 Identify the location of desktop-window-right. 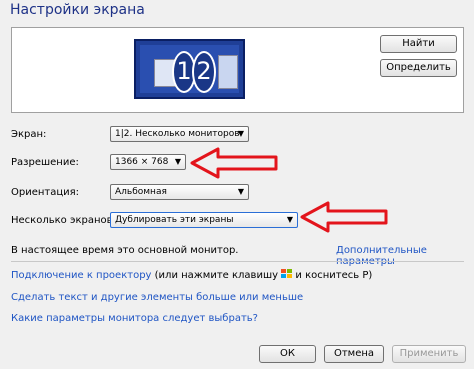
(228, 72).